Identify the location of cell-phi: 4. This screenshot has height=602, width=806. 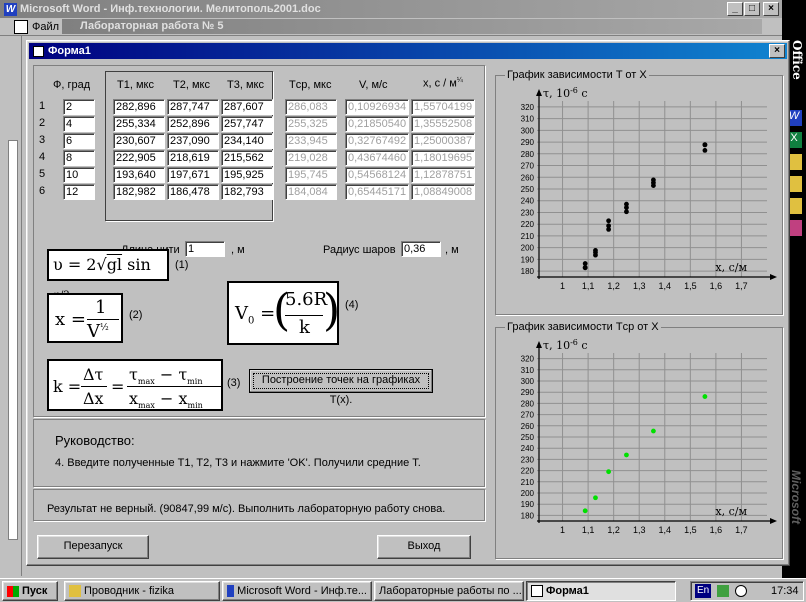
(79, 124).